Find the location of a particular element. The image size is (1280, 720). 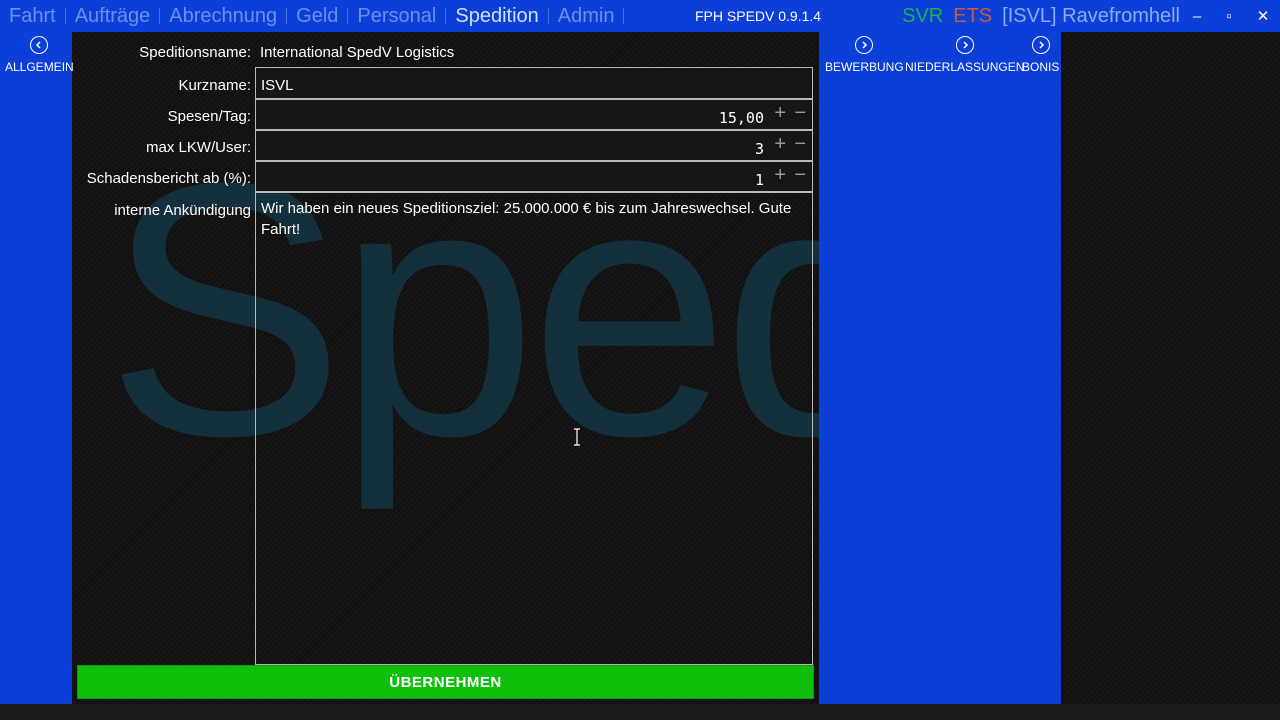

lkw-label: max LKW/User: is located at coordinates (198, 147).